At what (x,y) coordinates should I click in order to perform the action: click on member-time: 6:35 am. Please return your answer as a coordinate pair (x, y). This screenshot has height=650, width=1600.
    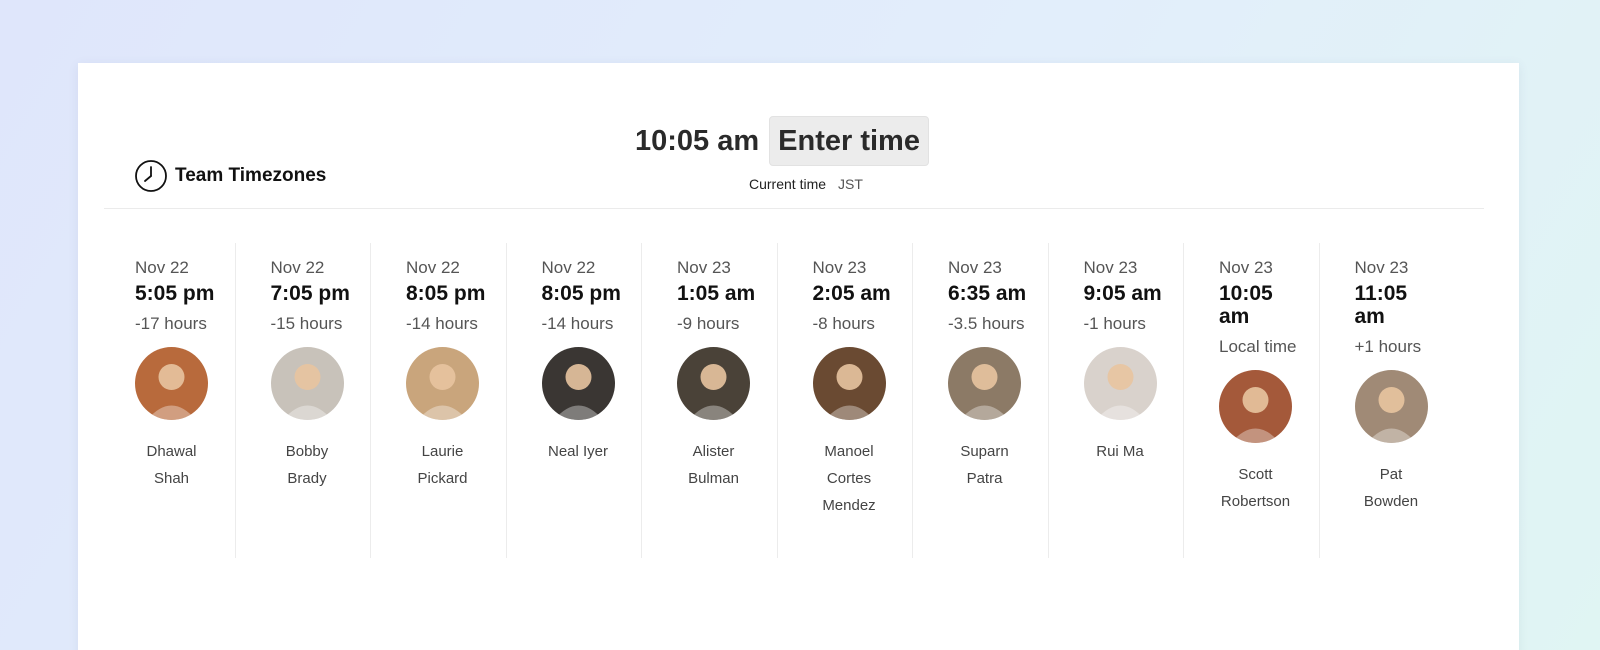
    Looking at the image, I should click on (987, 293).